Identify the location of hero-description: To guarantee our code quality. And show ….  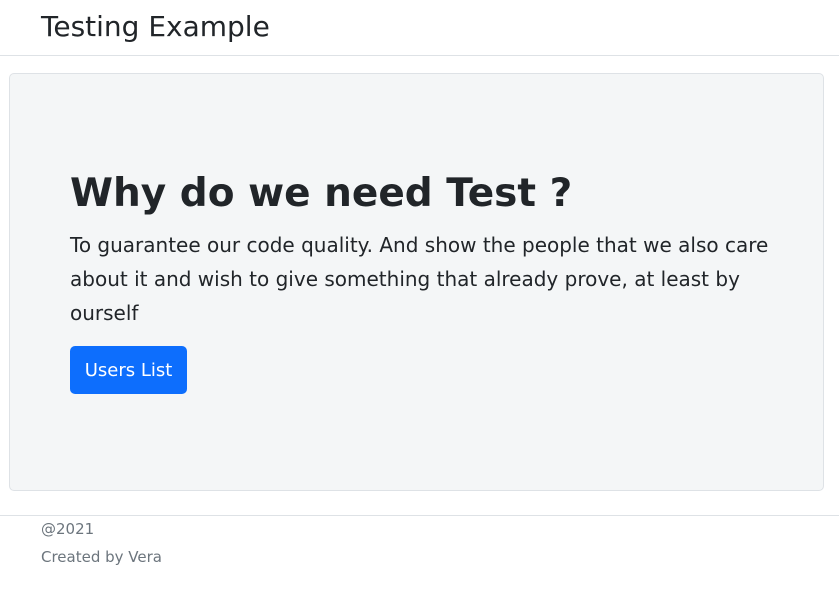
(419, 279).